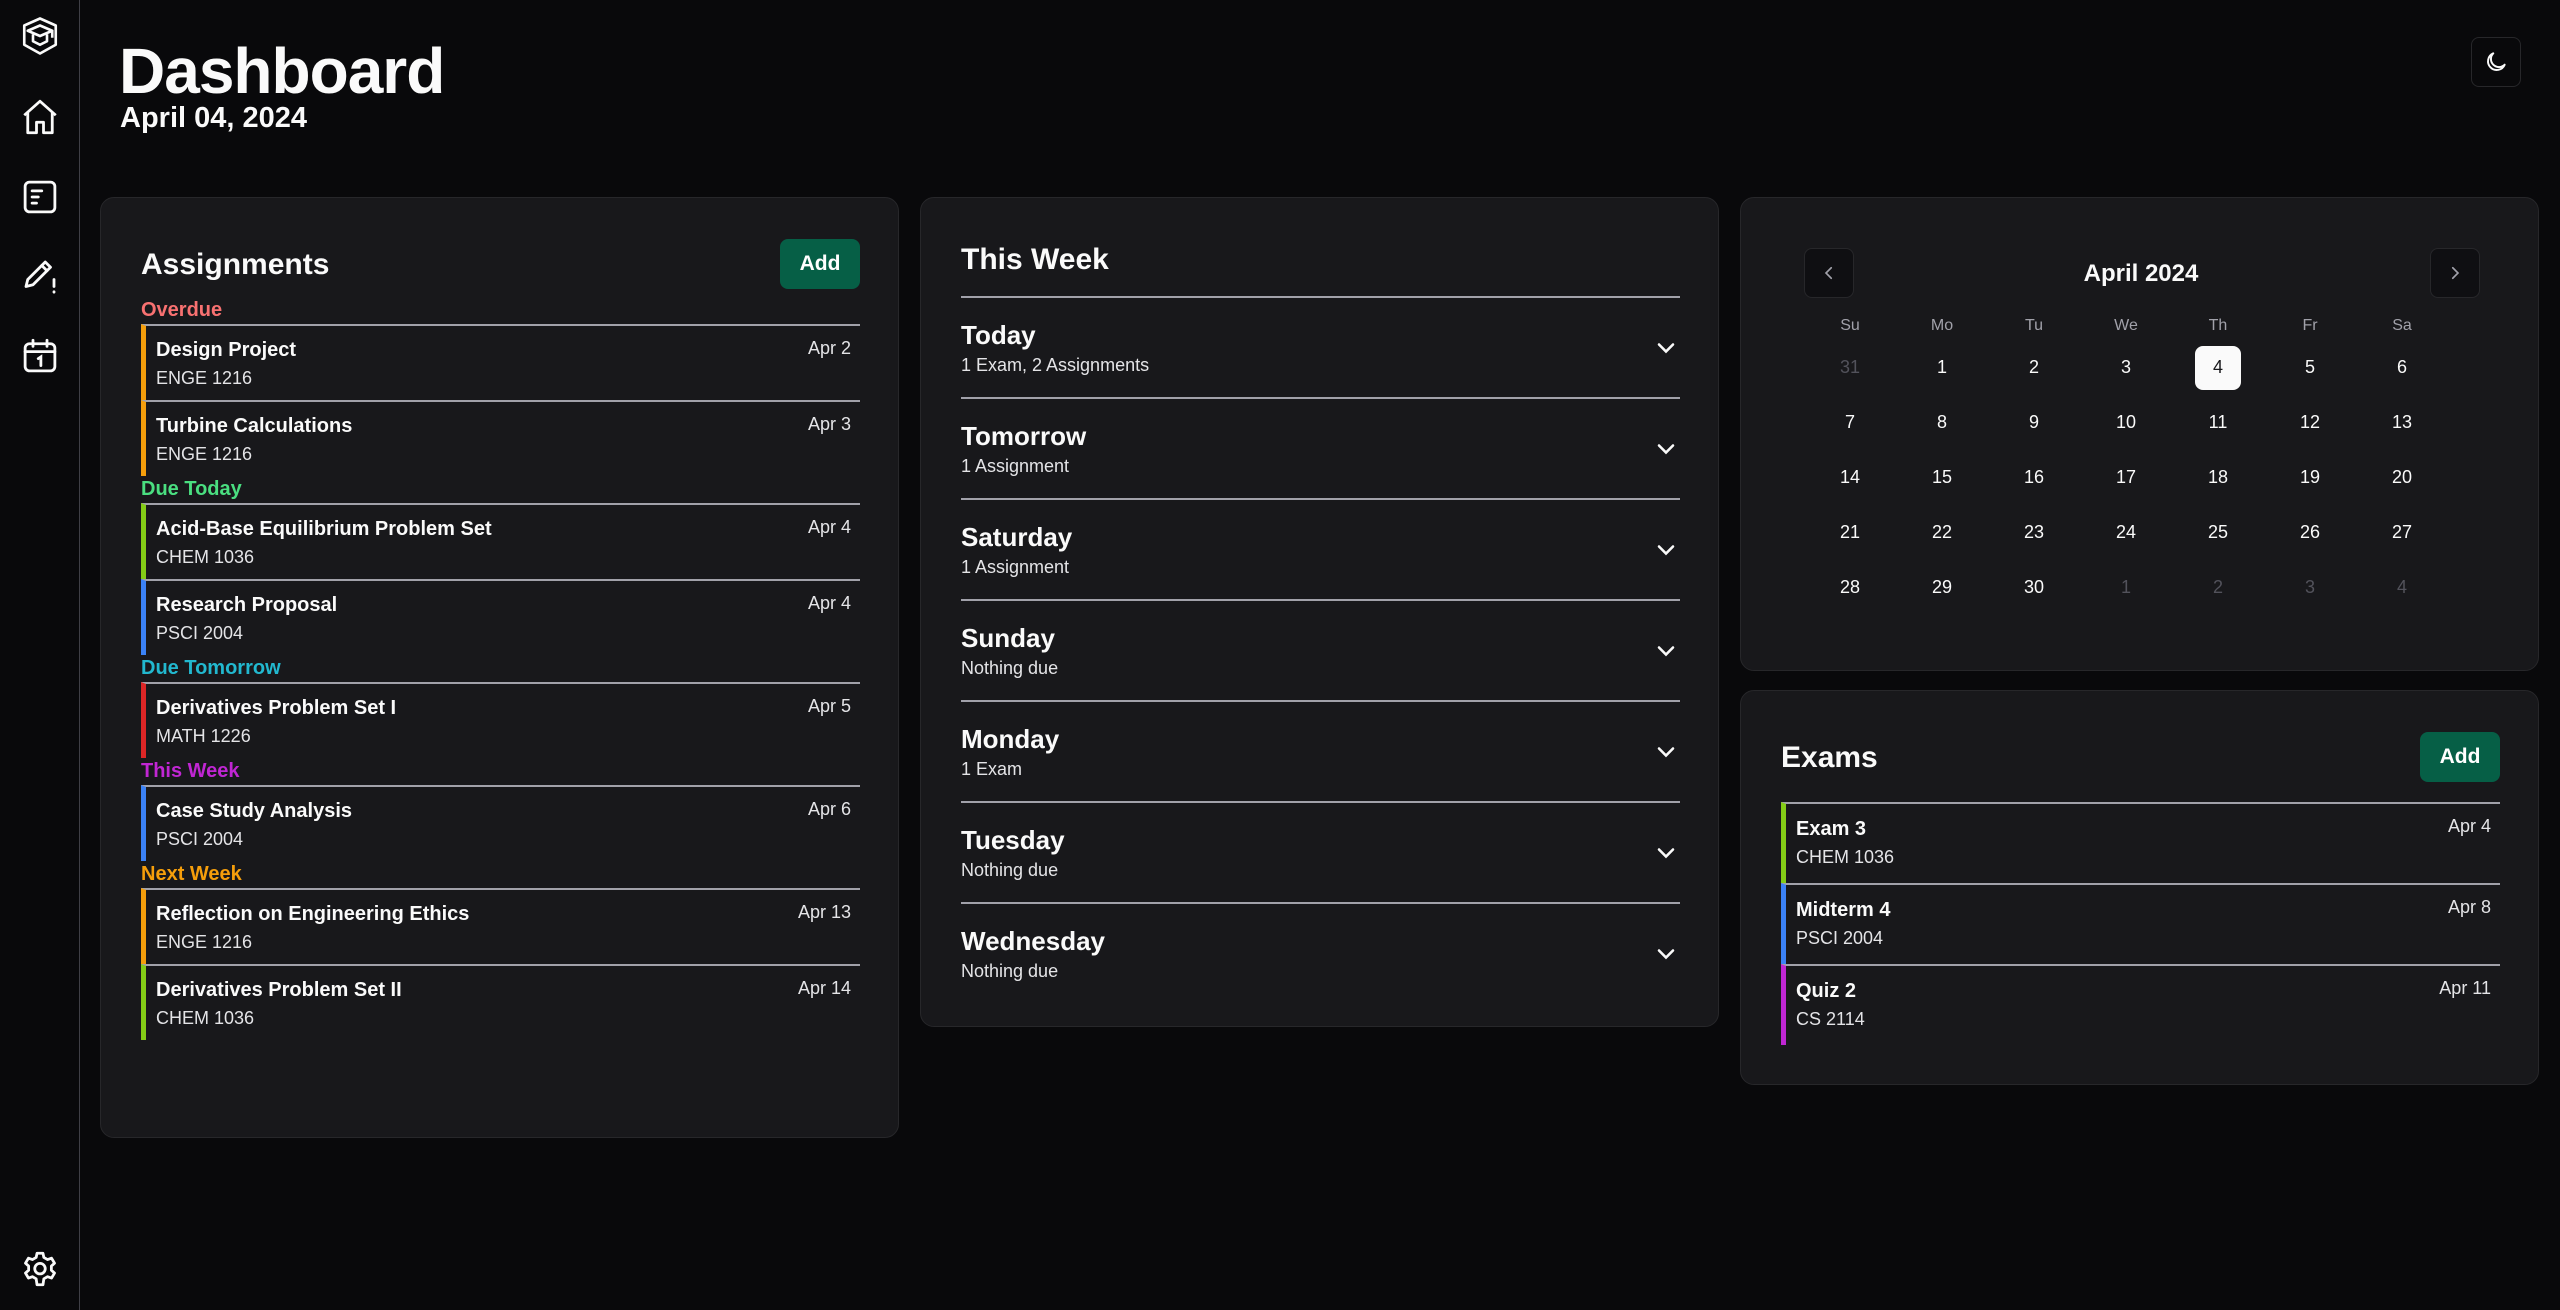  I want to click on calendar-day: 21, so click(1850, 532).